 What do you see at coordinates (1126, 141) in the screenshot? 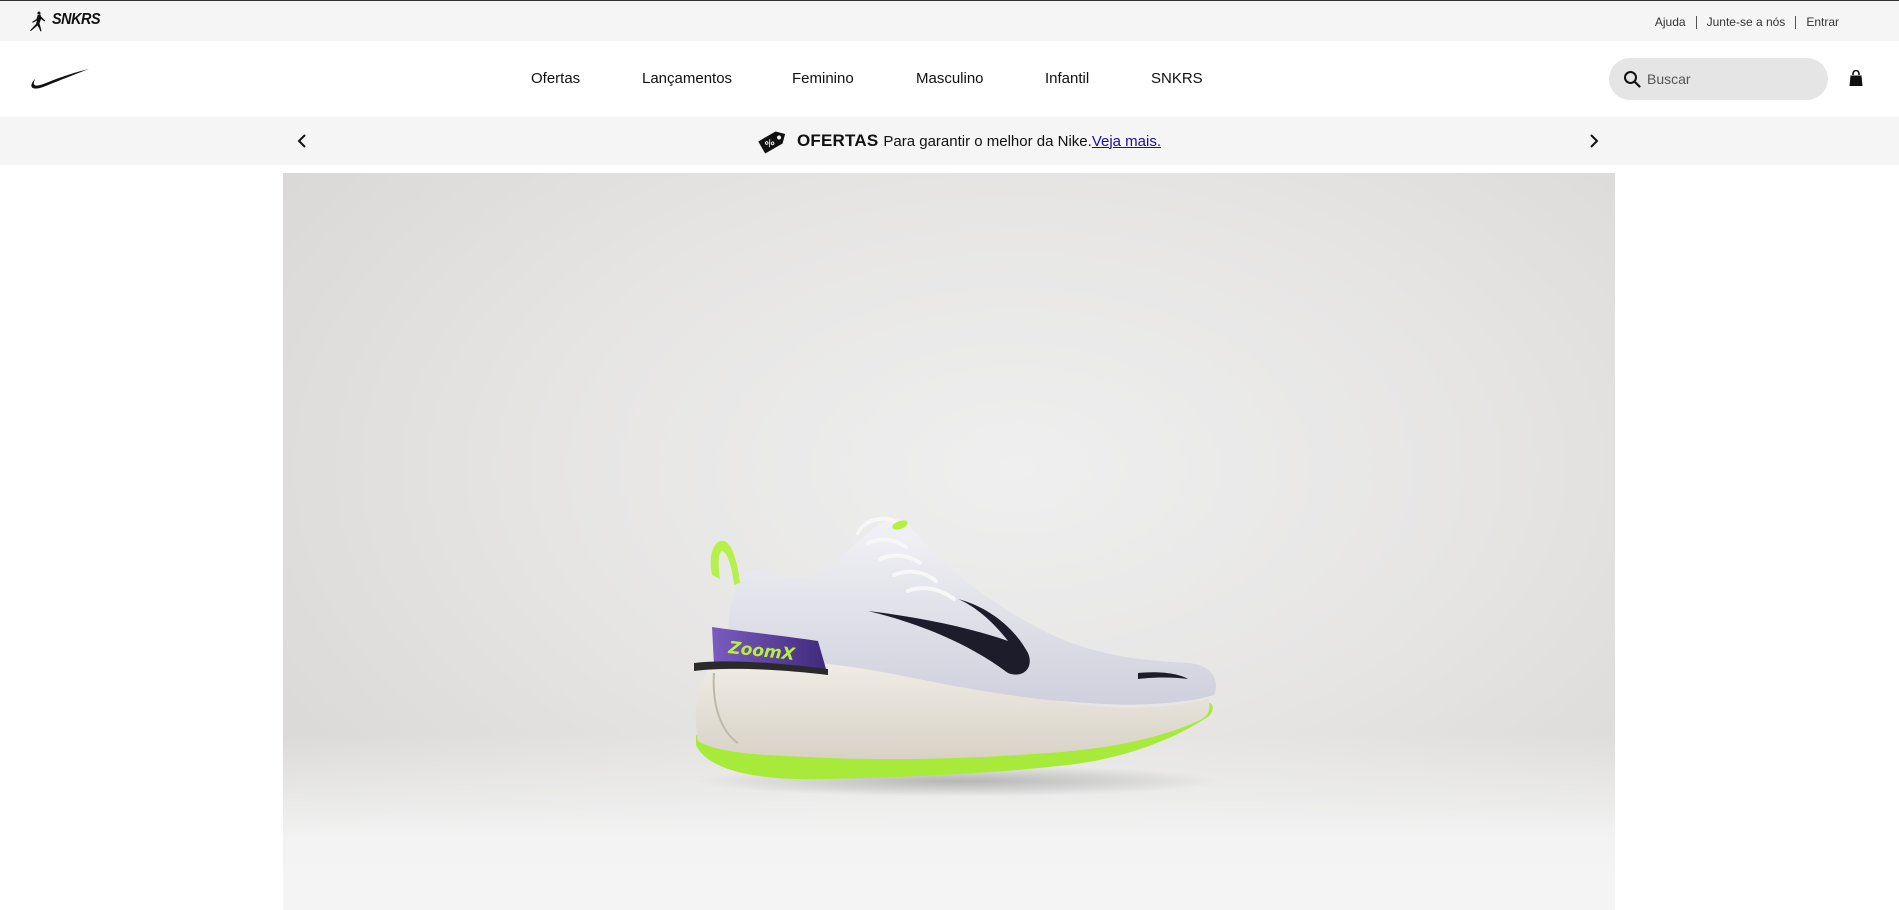
I see `promo-see-more-link: Veja mais.` at bounding box center [1126, 141].